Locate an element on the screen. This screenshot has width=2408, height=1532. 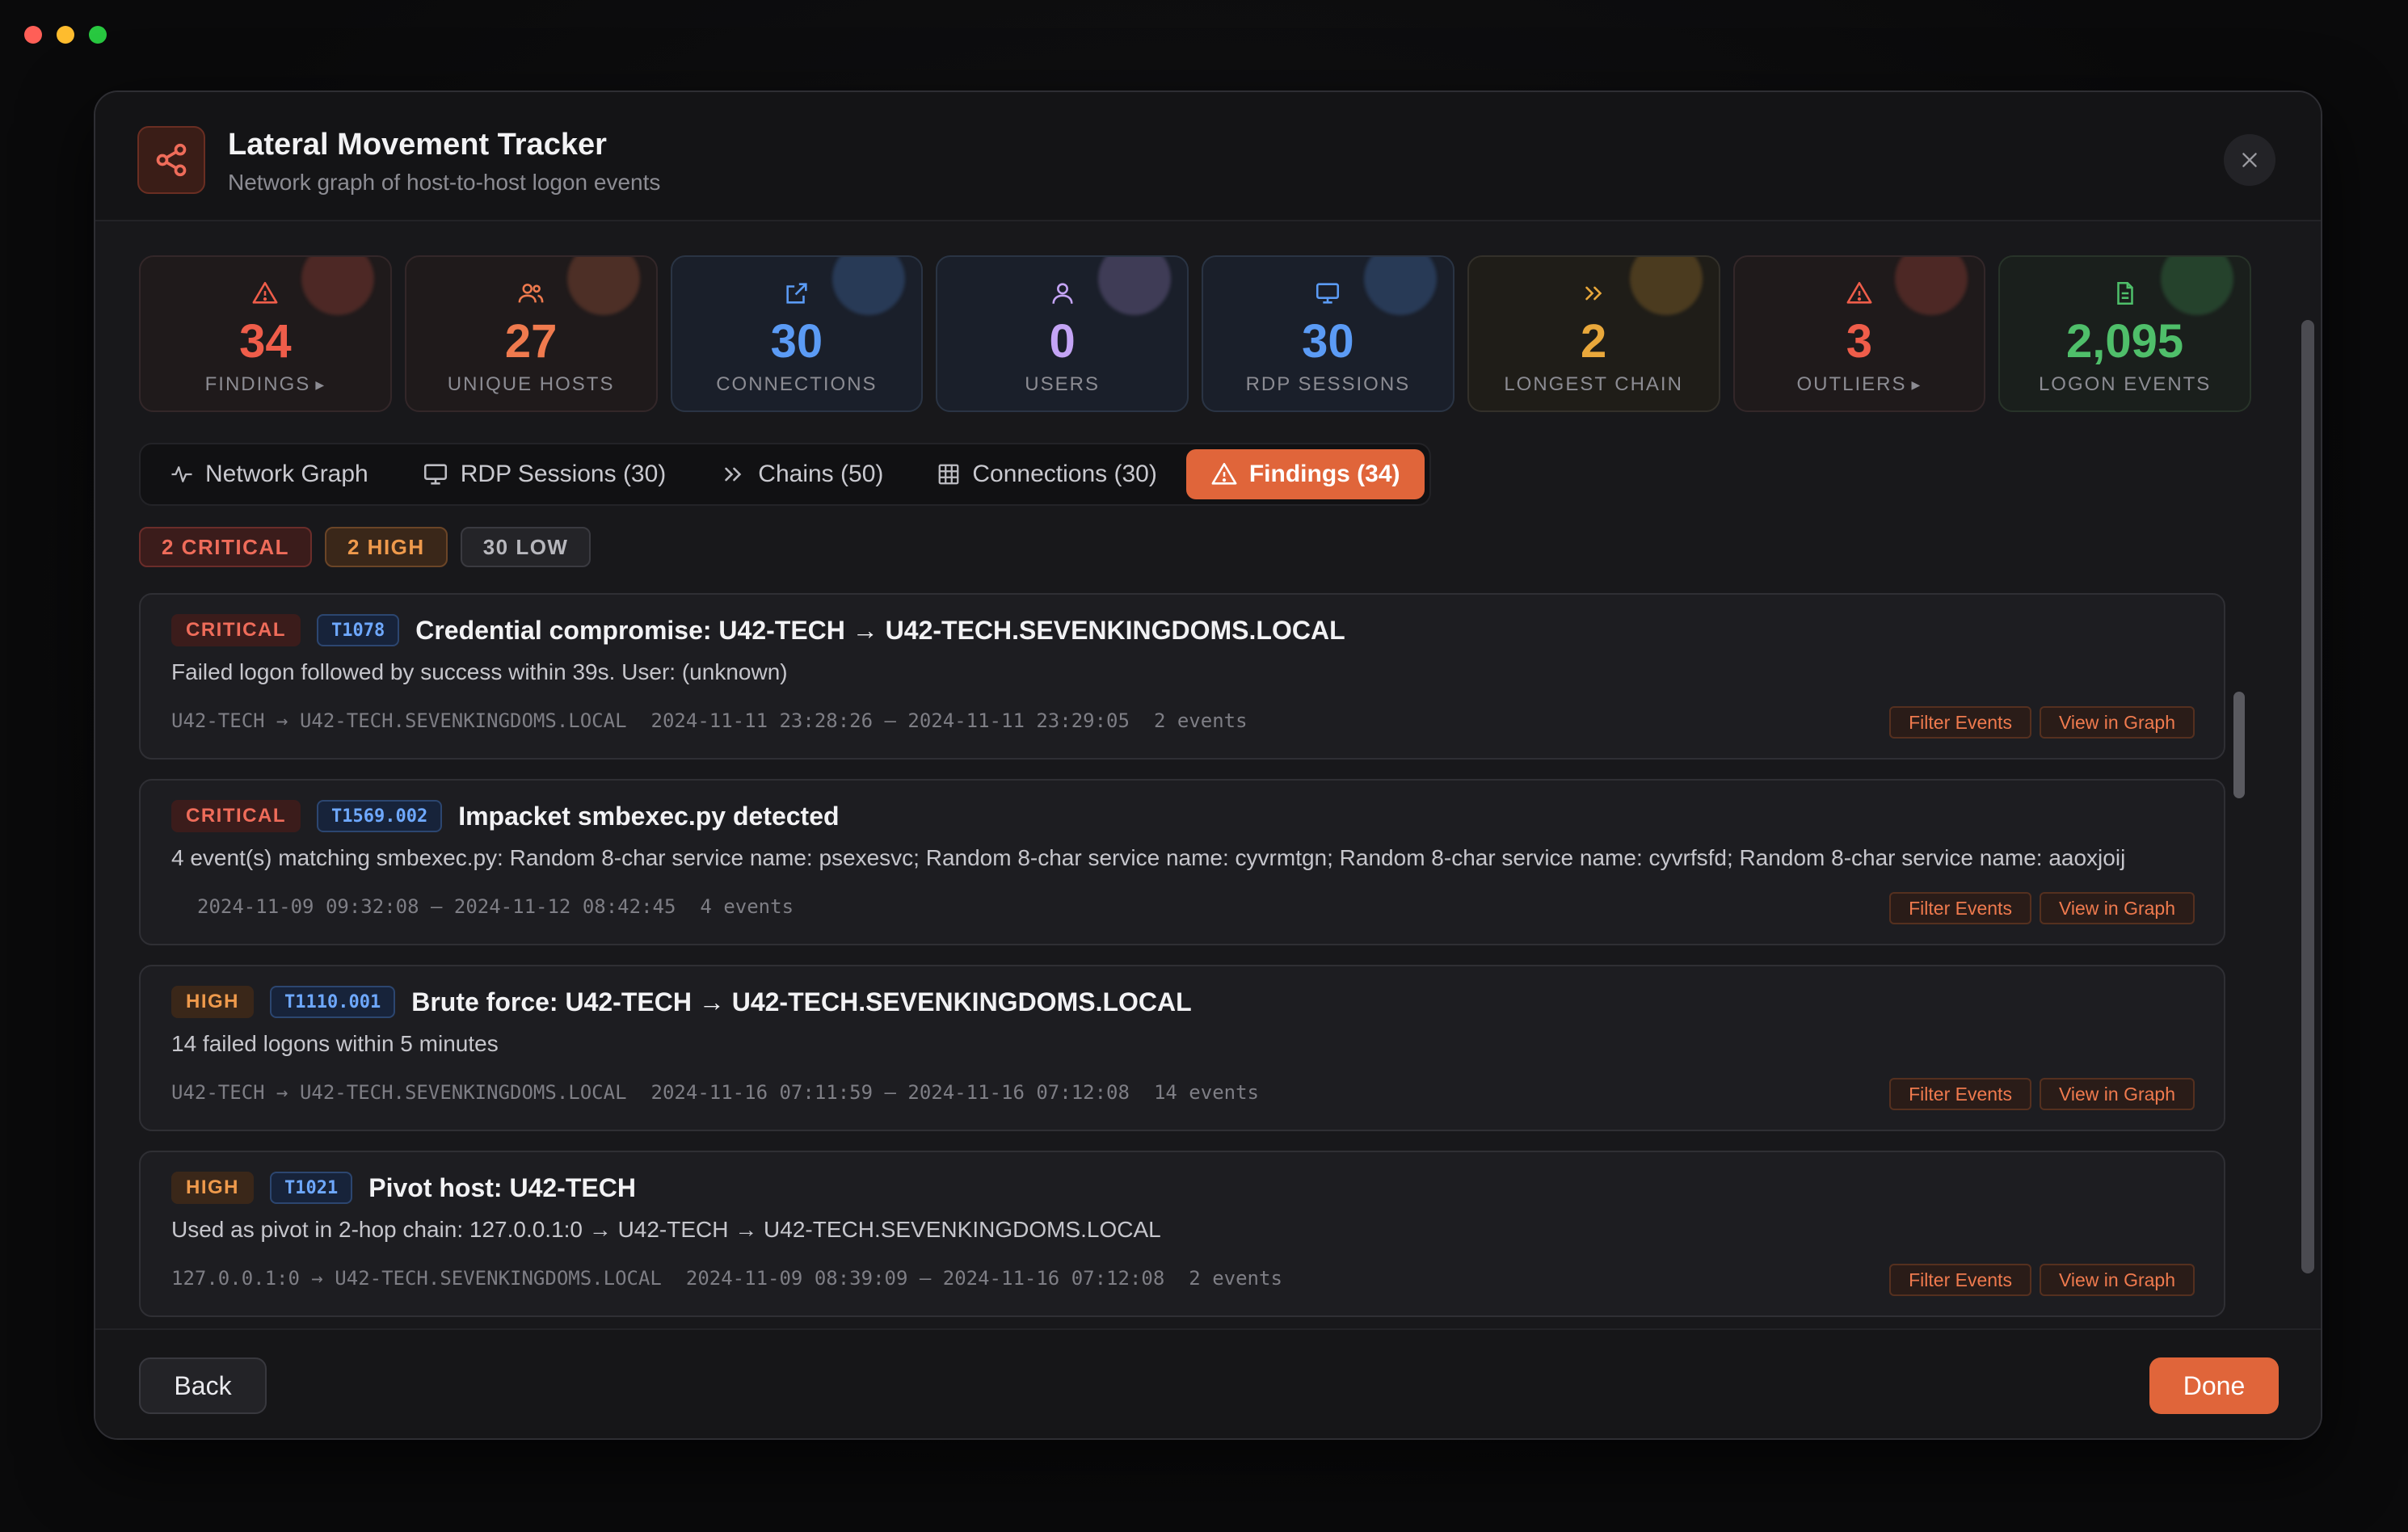
stat-value: 0 is located at coordinates (1062, 341).